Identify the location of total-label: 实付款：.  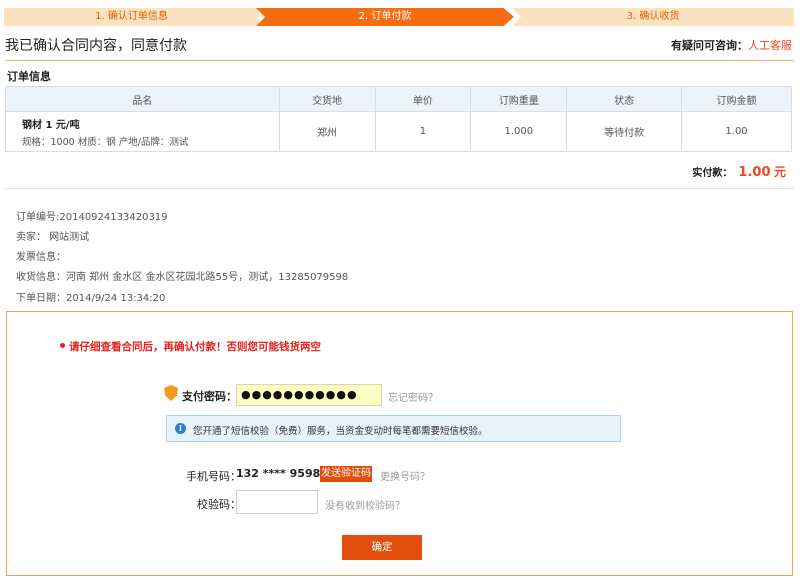
(712, 173).